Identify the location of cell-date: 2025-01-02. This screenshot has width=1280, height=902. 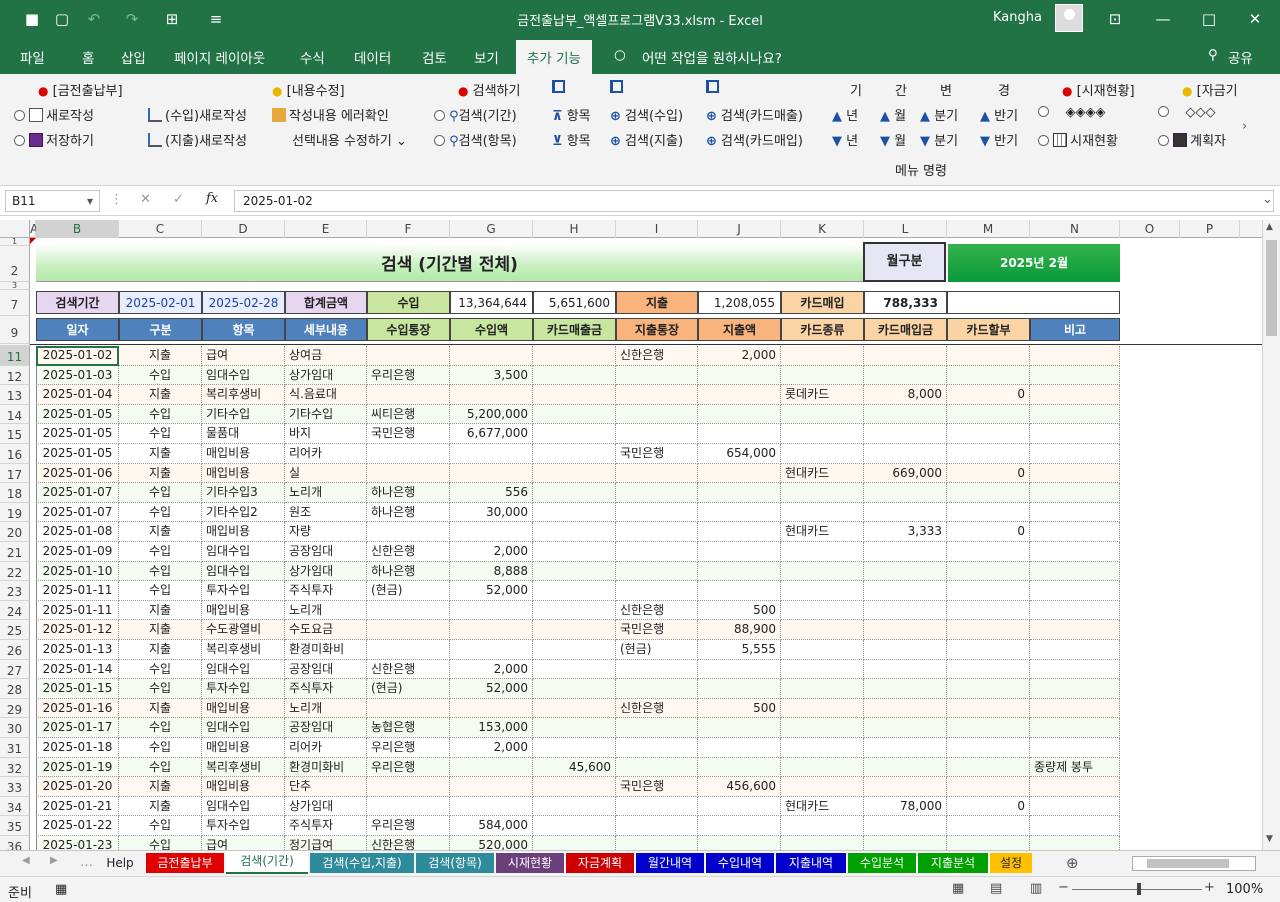
(77, 356).